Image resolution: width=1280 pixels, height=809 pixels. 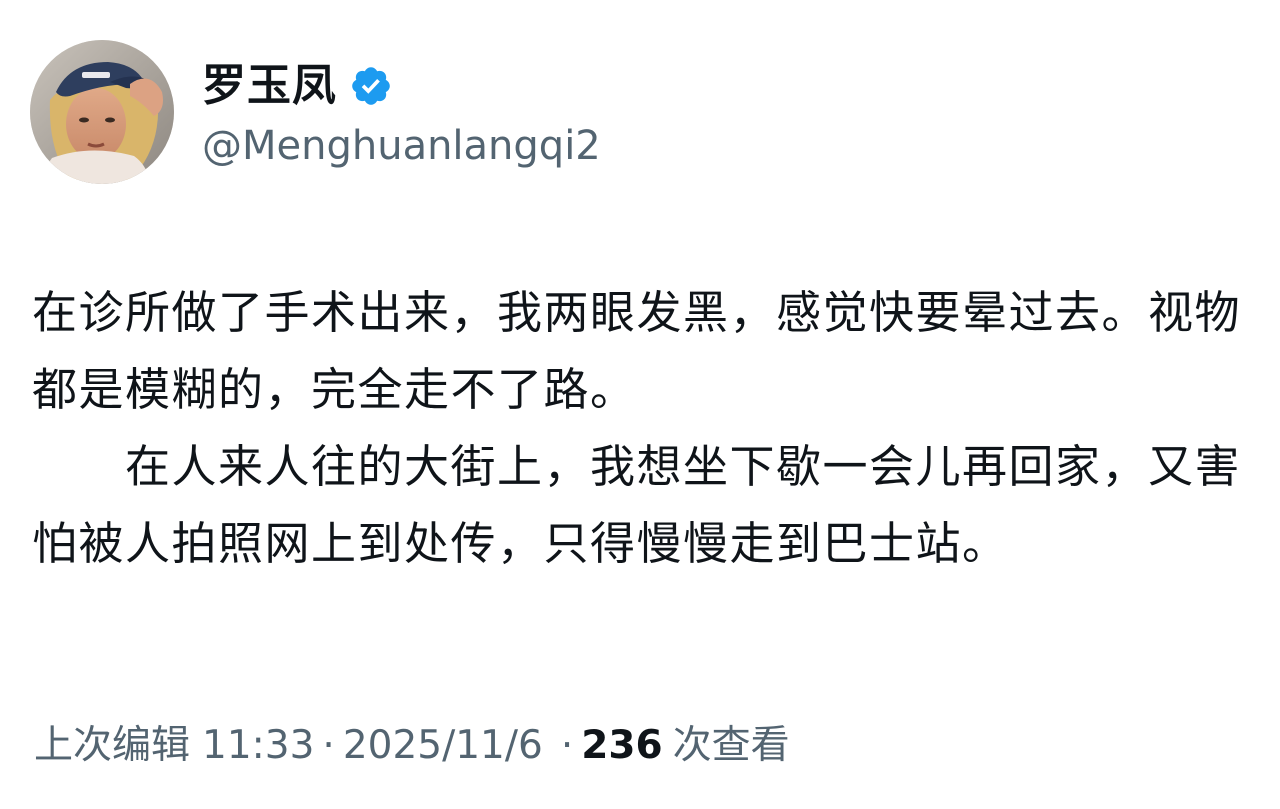 I want to click on verified-badge-icon, so click(x=371, y=86).